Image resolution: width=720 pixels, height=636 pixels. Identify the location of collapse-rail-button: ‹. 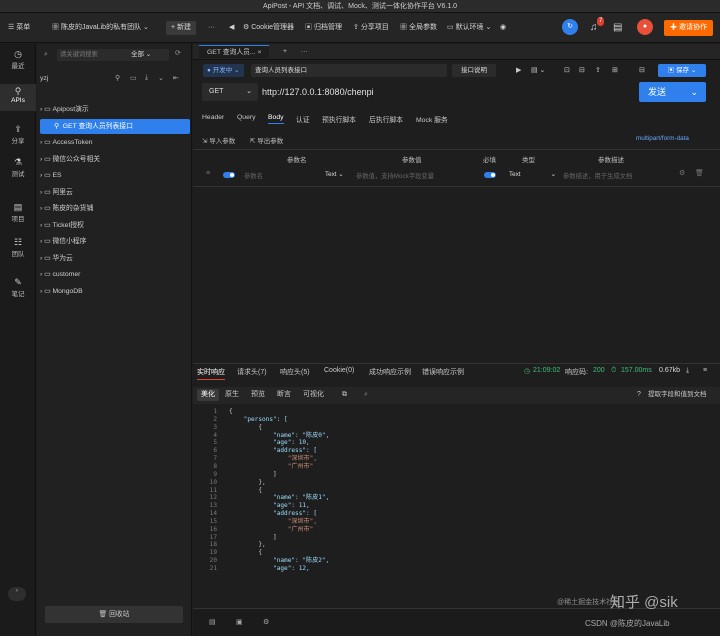
(17, 594).